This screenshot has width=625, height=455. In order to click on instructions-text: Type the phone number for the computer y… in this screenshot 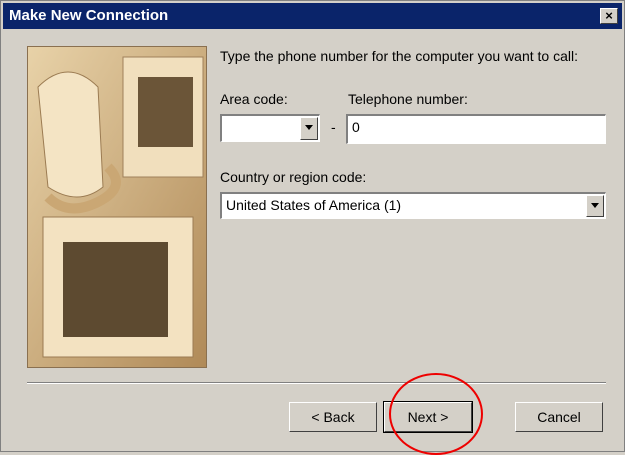, I will do `click(399, 56)`.